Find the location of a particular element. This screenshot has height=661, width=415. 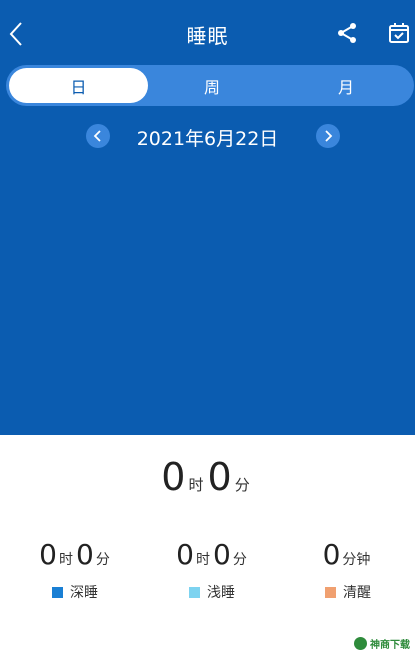

deep-sleep-label: 深睡 is located at coordinates (84, 593).